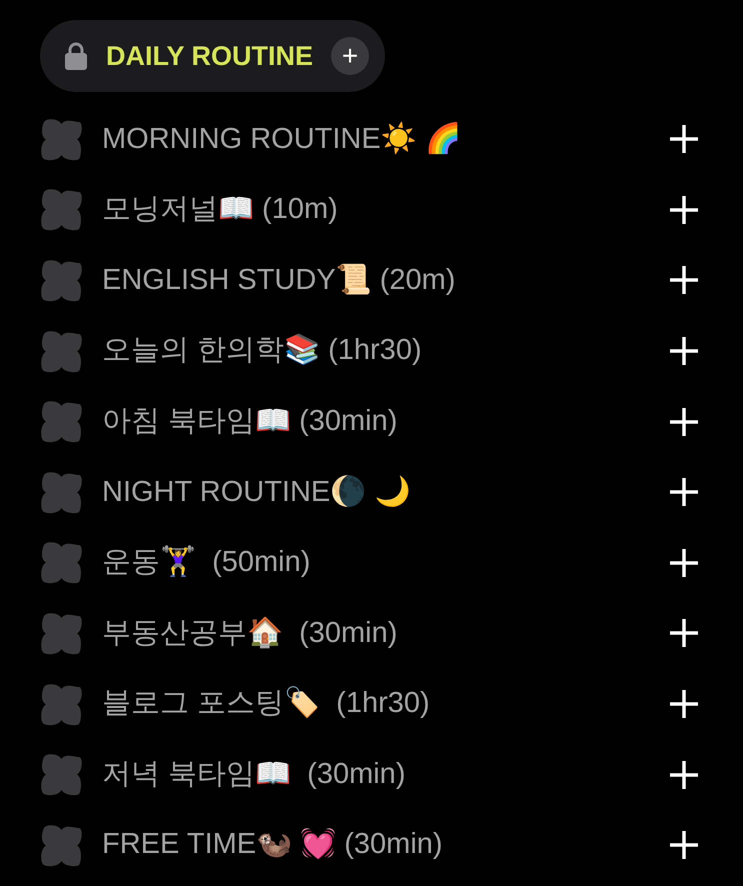  Describe the element at coordinates (385, 774) in the screenshot. I see `routine-label: 저녁 북타임📖 (30min)` at that location.